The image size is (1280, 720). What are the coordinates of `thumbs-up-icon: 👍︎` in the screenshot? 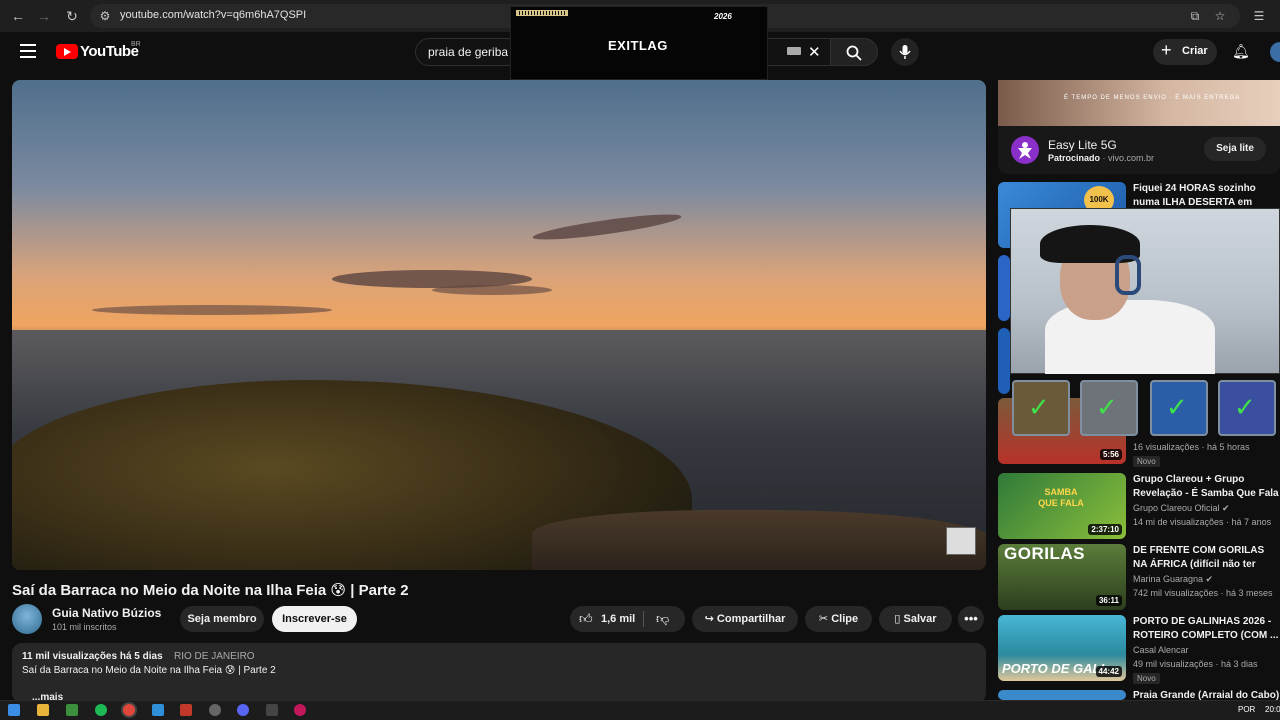 It's located at (586, 619).